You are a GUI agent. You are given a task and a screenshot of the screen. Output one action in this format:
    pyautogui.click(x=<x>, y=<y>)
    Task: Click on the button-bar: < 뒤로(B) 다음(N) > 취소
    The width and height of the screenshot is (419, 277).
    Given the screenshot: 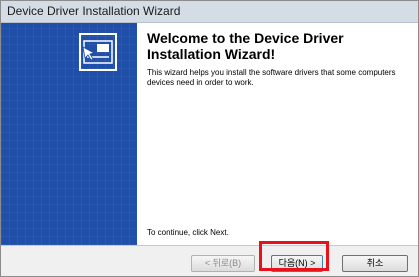 What is the action you would take?
    pyautogui.click(x=209, y=260)
    